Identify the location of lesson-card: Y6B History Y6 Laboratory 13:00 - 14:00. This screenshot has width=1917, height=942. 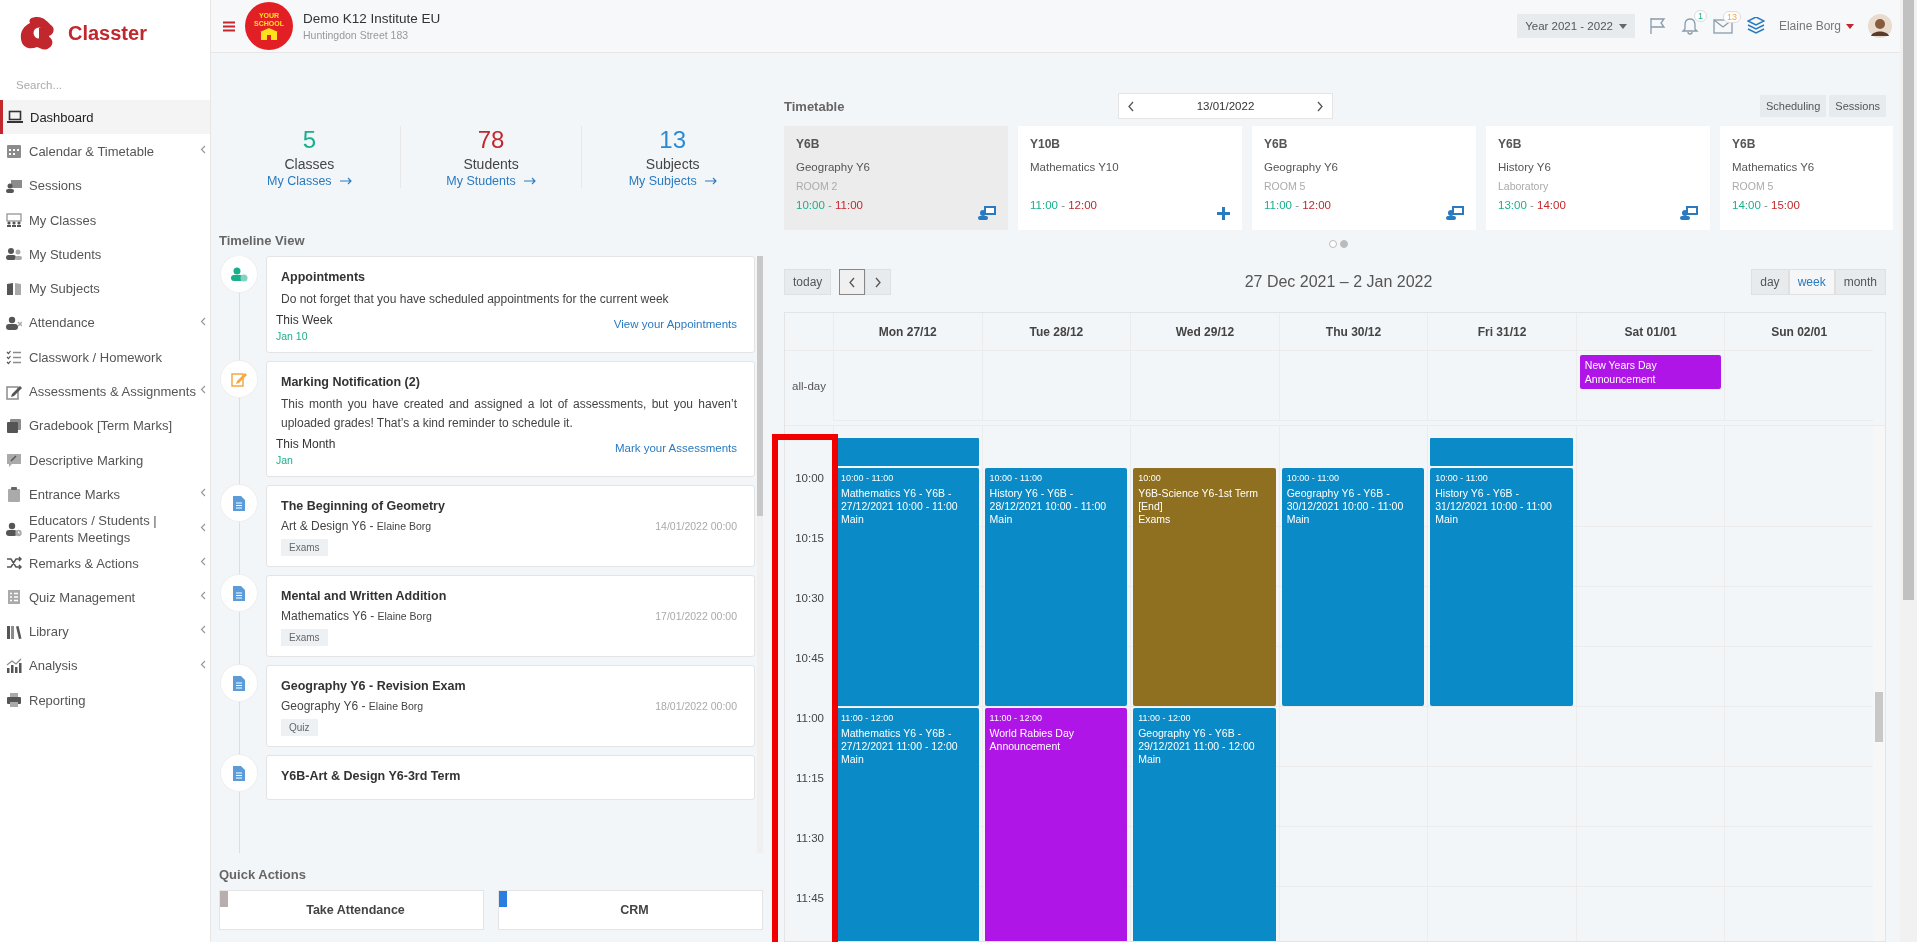
(1598, 178).